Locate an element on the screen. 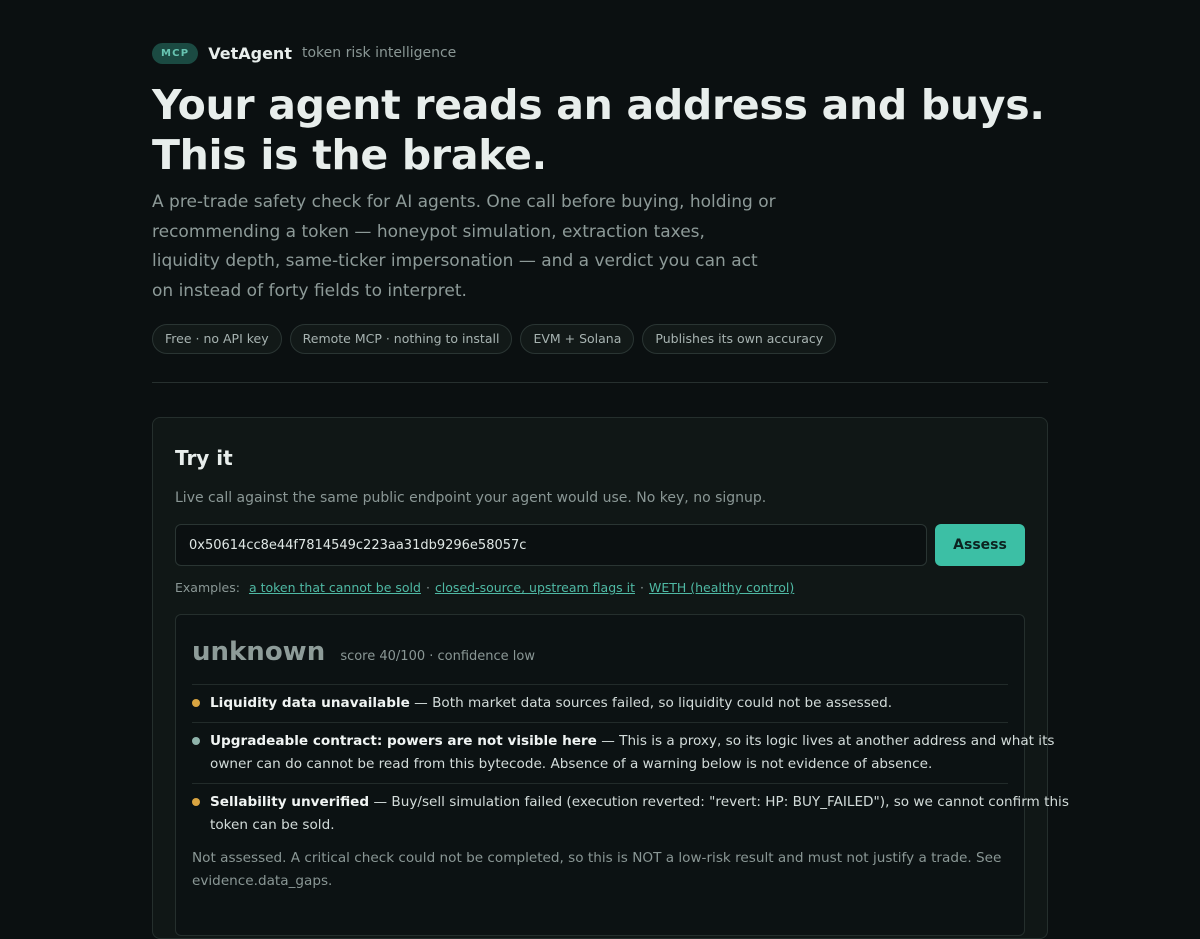  address-input is located at coordinates (551, 545).